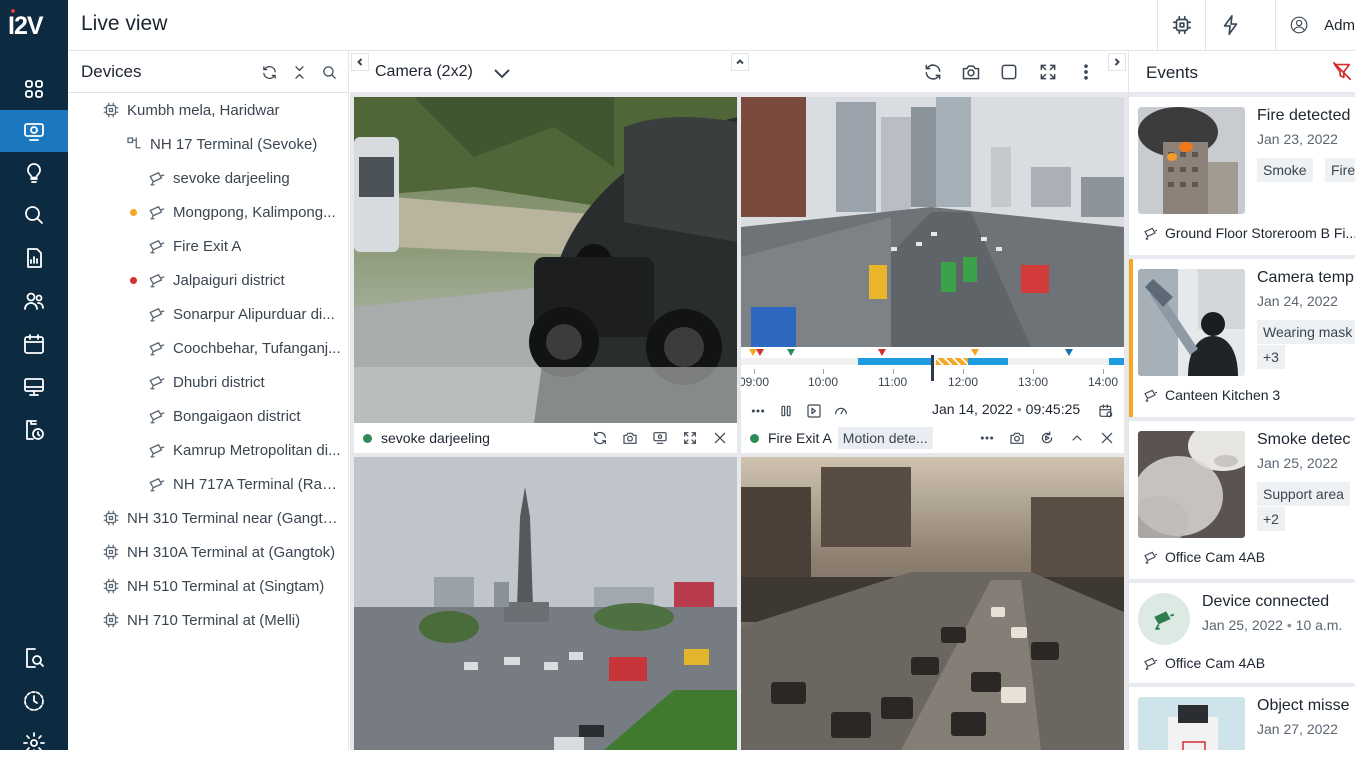 The image size is (1355, 764). Describe the element at coordinates (1230, 25) in the screenshot. I see `lightning-icon` at that location.